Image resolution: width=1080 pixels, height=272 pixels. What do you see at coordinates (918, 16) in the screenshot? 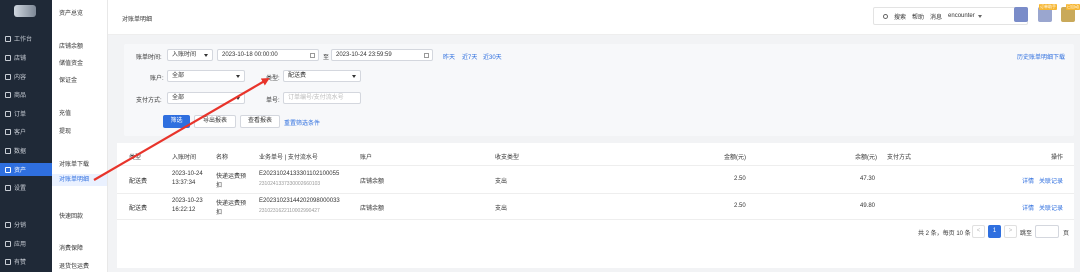
I see `help-link: 帮助` at bounding box center [918, 16].